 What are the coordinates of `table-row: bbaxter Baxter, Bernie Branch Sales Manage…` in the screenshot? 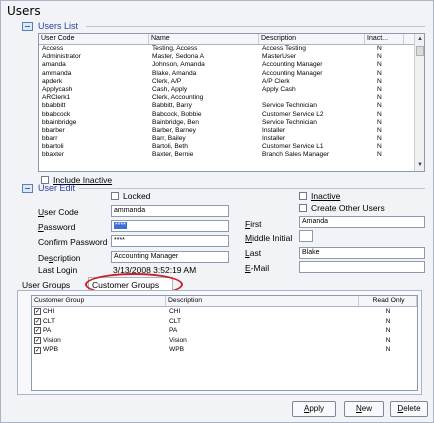 It's located at (231, 155).